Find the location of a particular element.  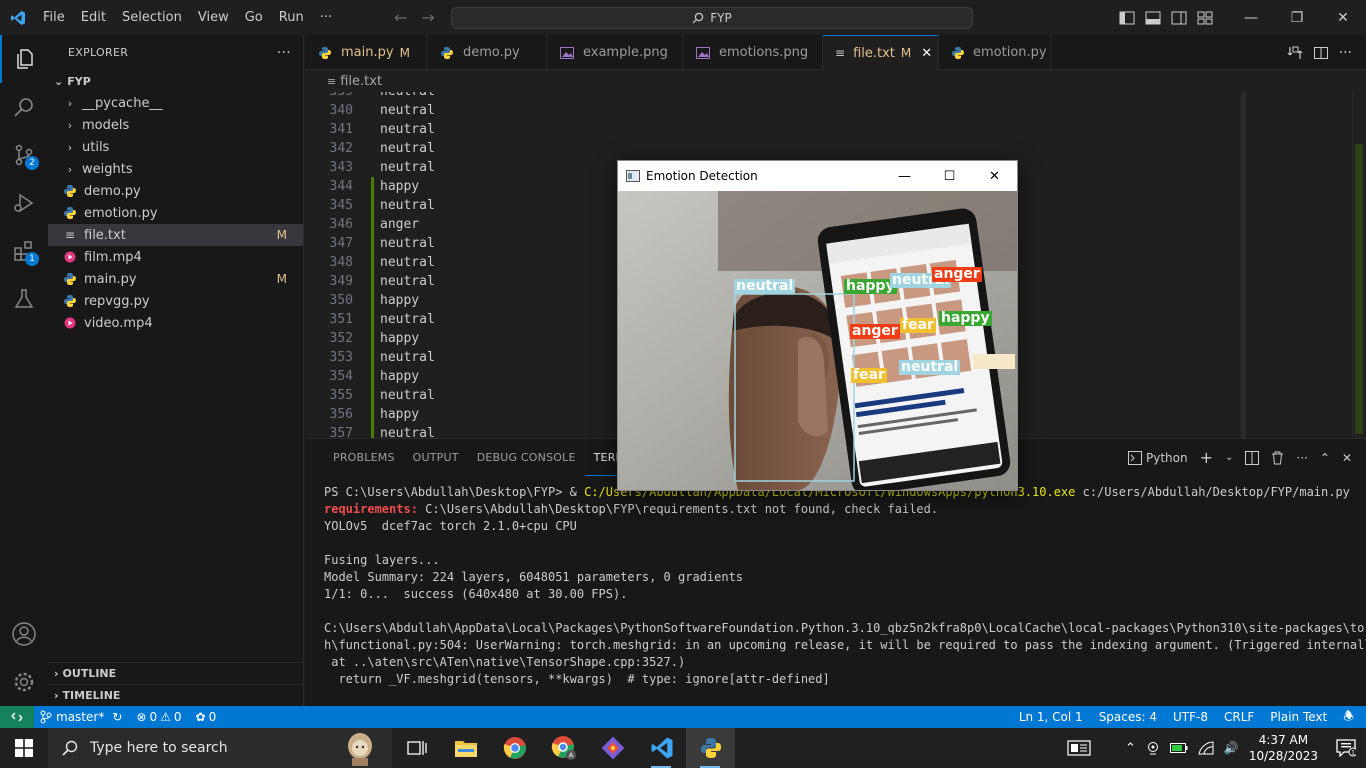

split-editor-icon is located at coordinates (1321, 53).